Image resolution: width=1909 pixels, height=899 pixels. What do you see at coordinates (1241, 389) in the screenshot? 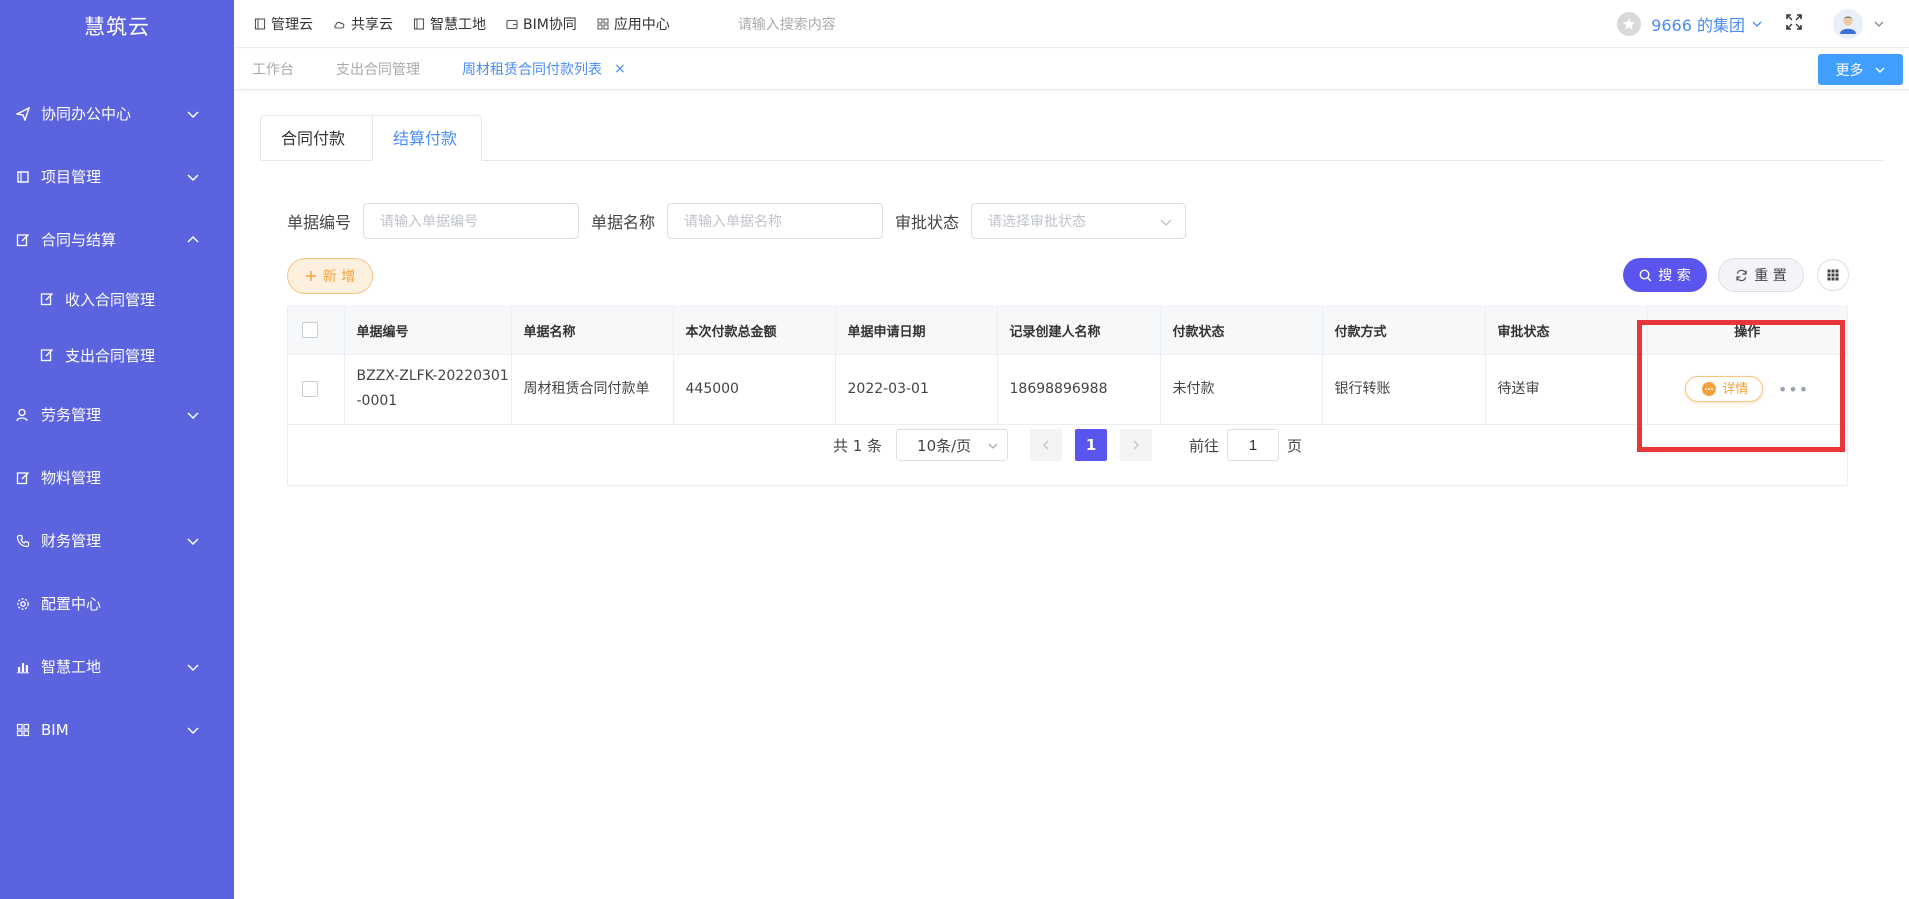
I see `cell-pay-status: 未付款` at bounding box center [1241, 389].